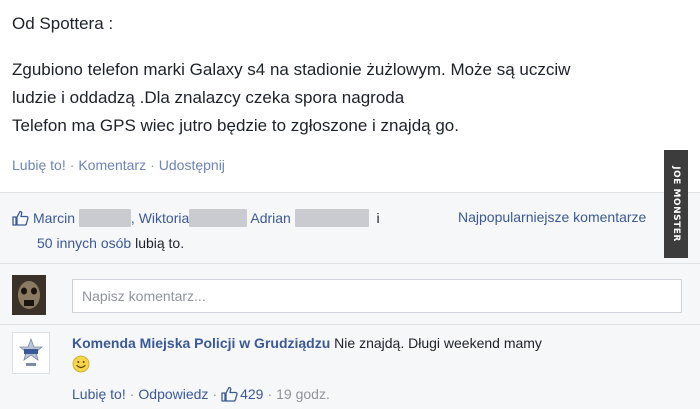  Describe the element at coordinates (160, 243) in the screenshot. I see `likes-suffix: lubią to.` at that location.